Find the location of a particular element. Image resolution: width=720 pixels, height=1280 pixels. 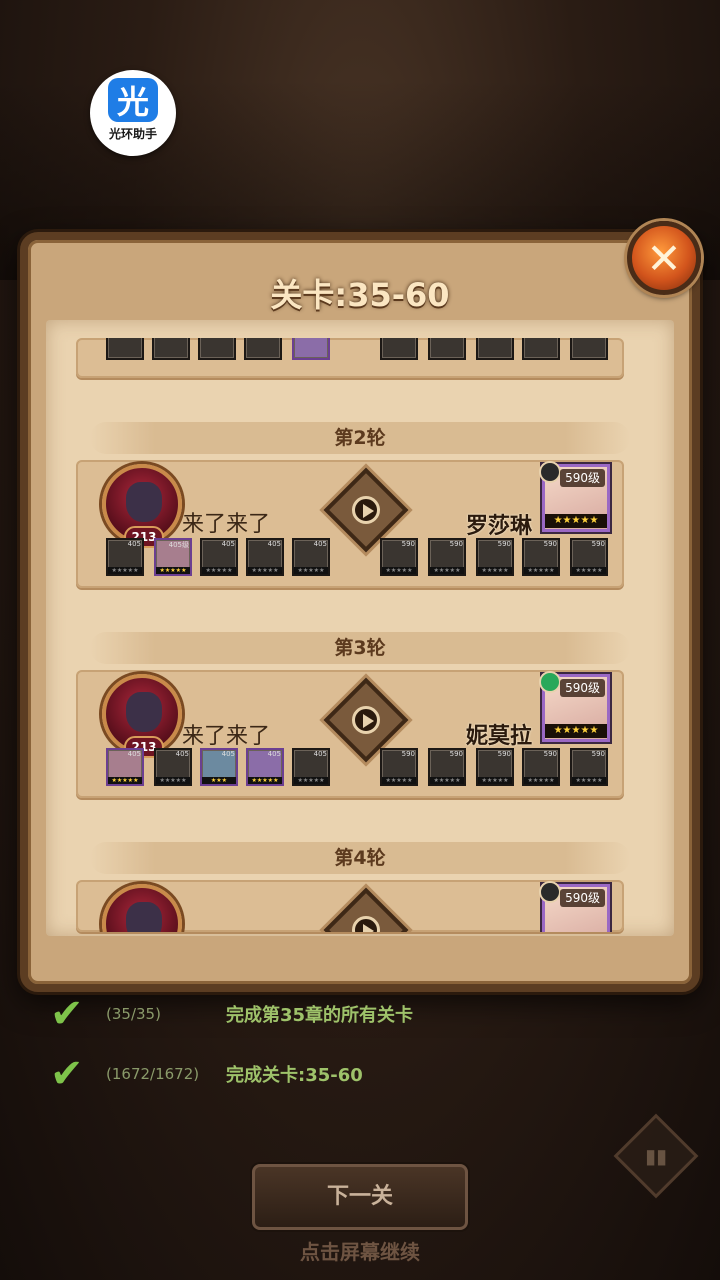

close-icon: ✕ is located at coordinates (664, 258).